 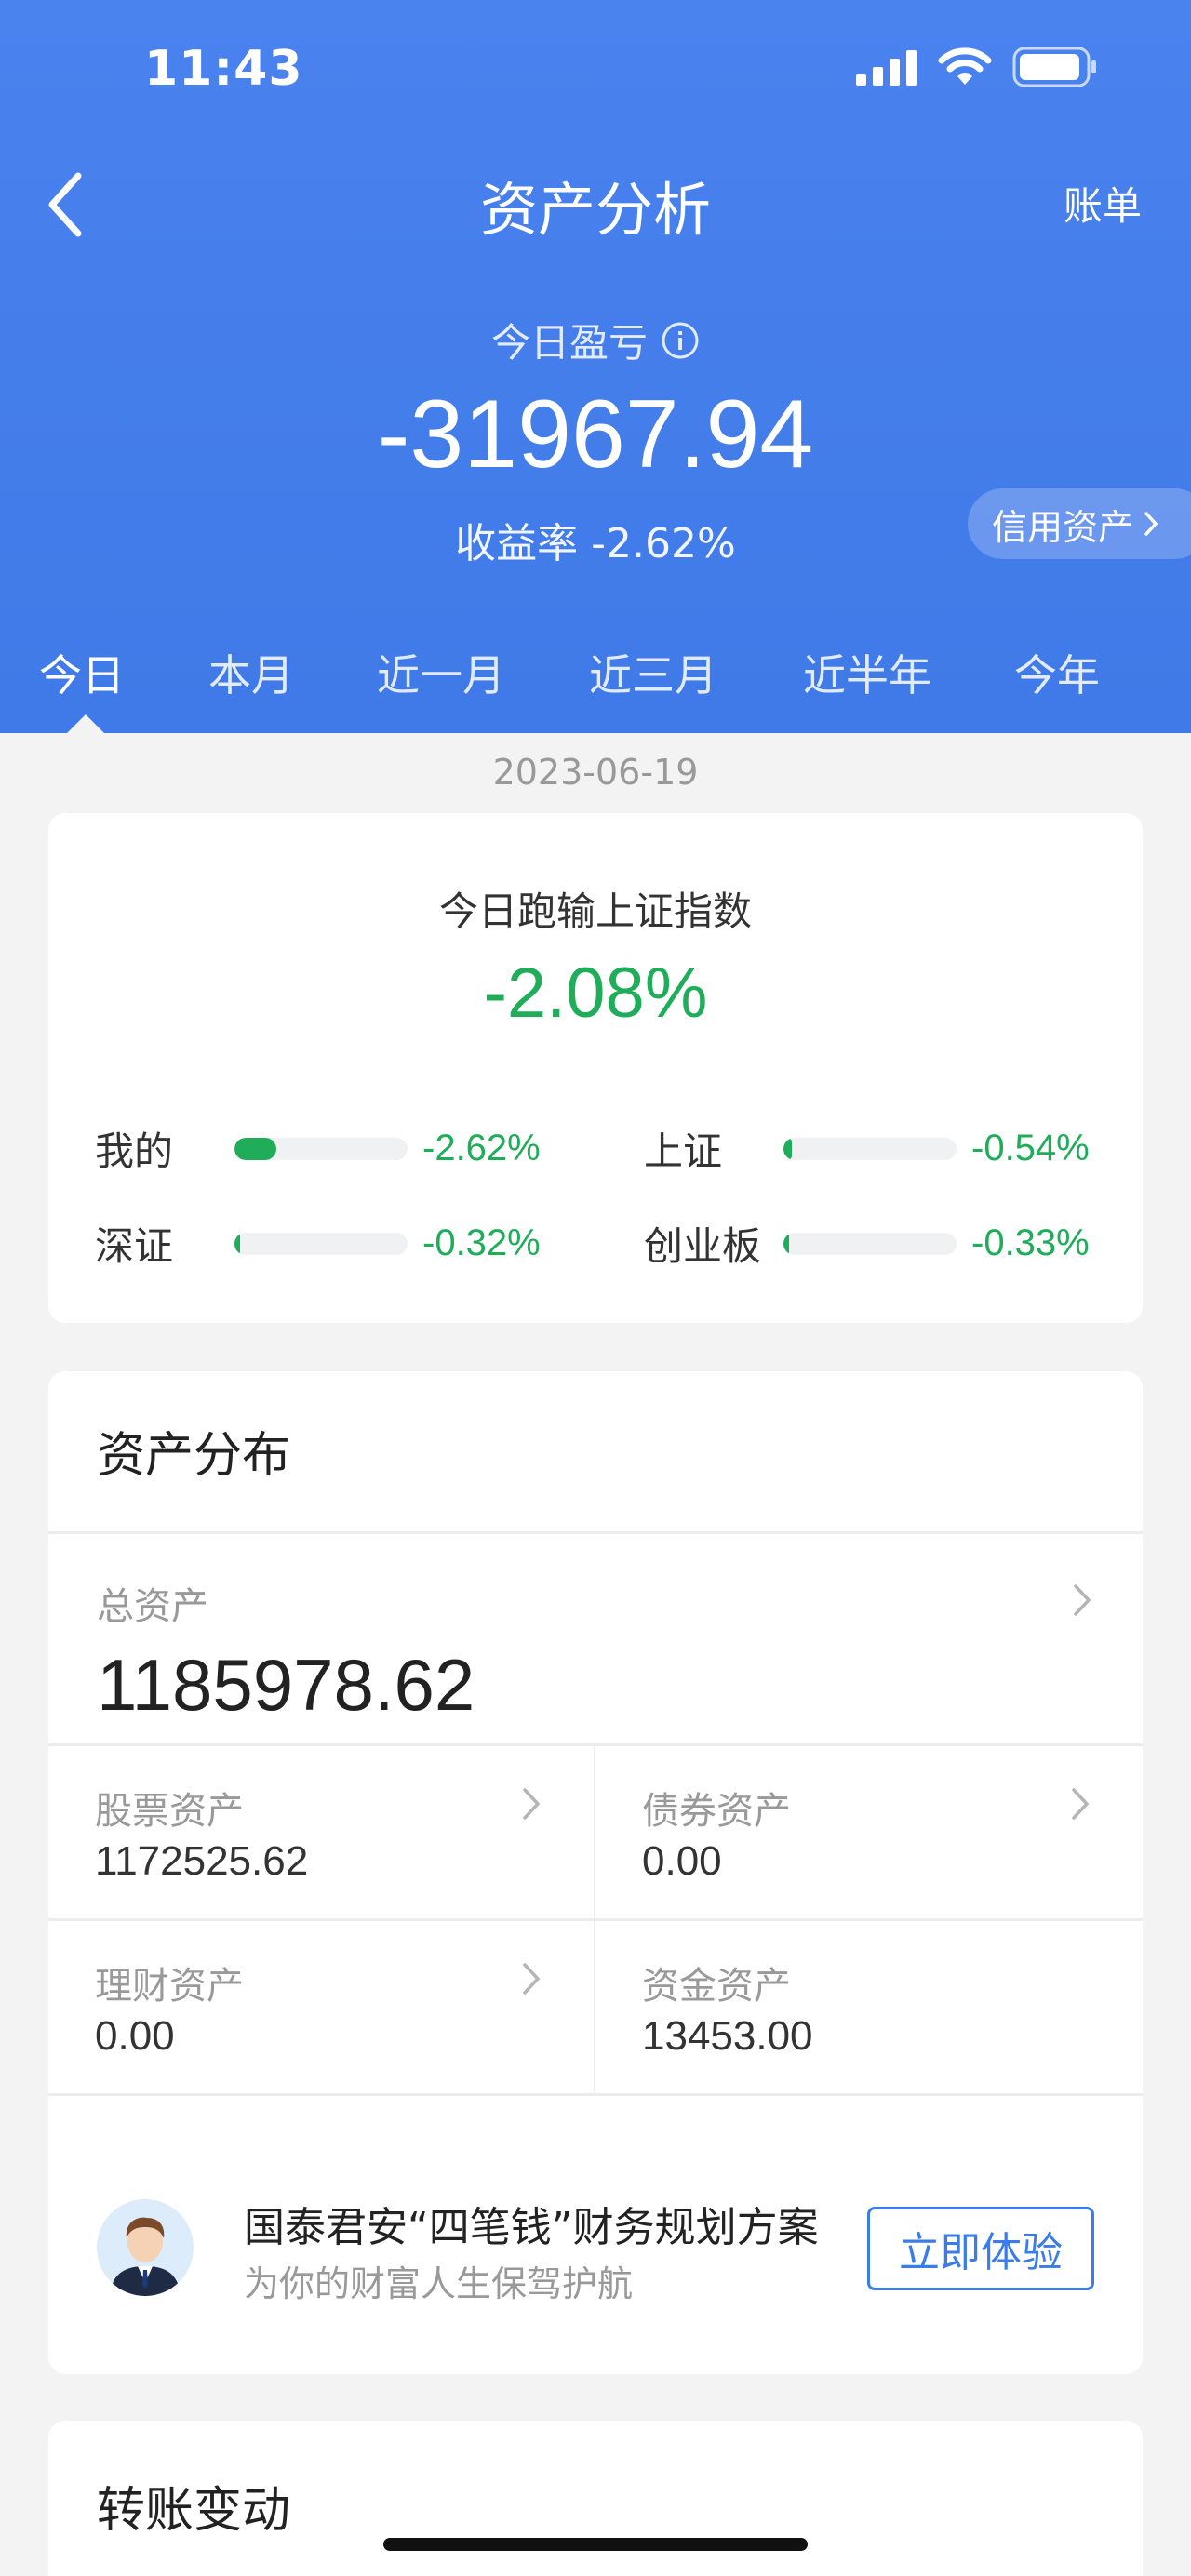 What do you see at coordinates (595, 1638) in the screenshot?
I see `total-assets-row: 总资产 1185978.62` at bounding box center [595, 1638].